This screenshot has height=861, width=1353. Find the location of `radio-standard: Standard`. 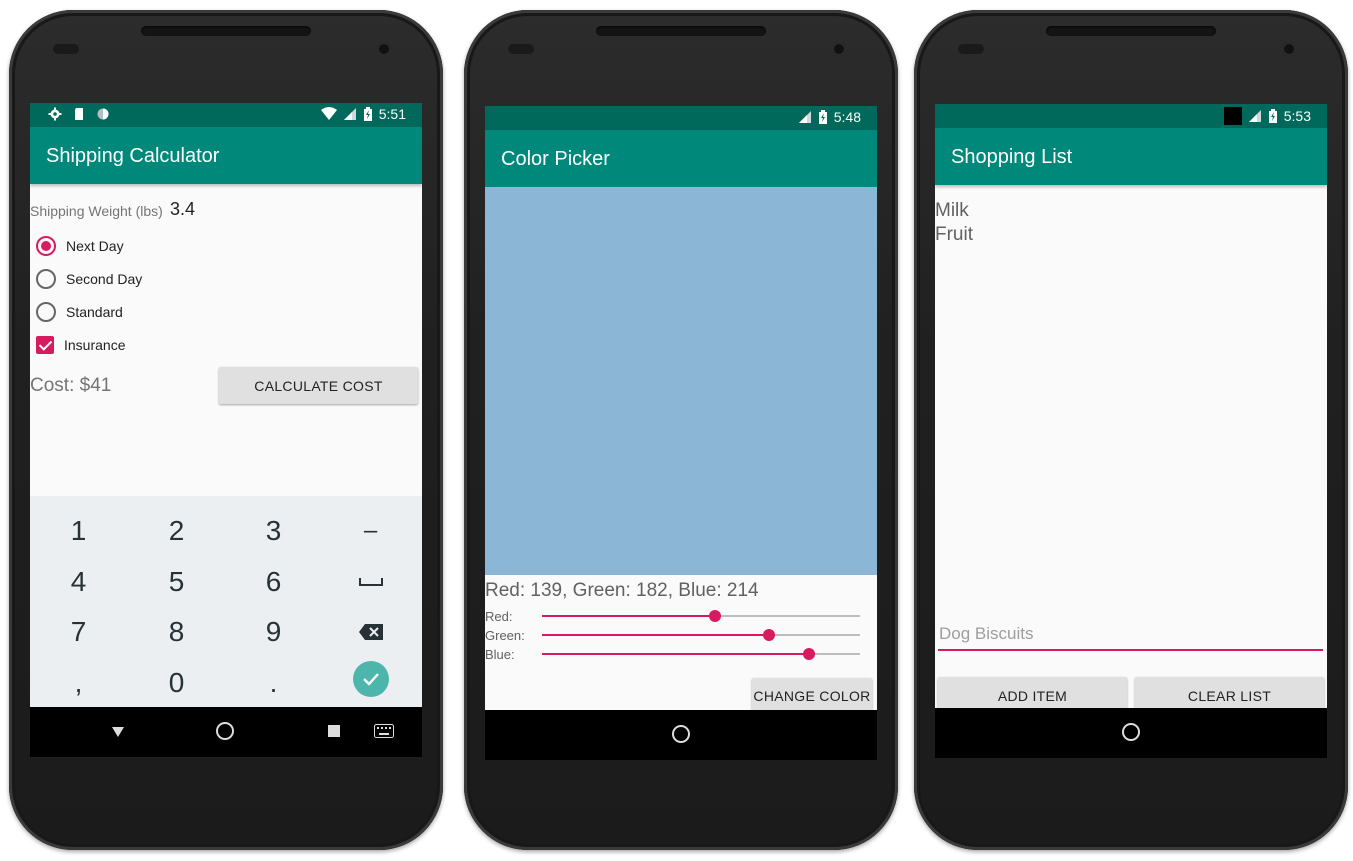

radio-standard: Standard is located at coordinates (79, 312).